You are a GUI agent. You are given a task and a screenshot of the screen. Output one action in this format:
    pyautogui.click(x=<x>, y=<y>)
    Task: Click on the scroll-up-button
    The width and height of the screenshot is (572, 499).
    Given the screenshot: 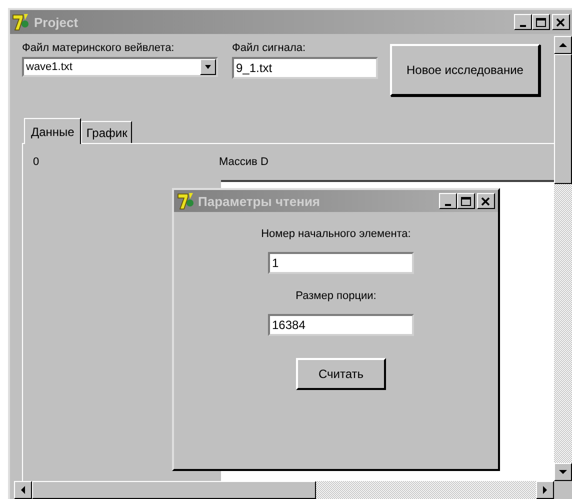 What is the action you would take?
    pyautogui.click(x=563, y=45)
    